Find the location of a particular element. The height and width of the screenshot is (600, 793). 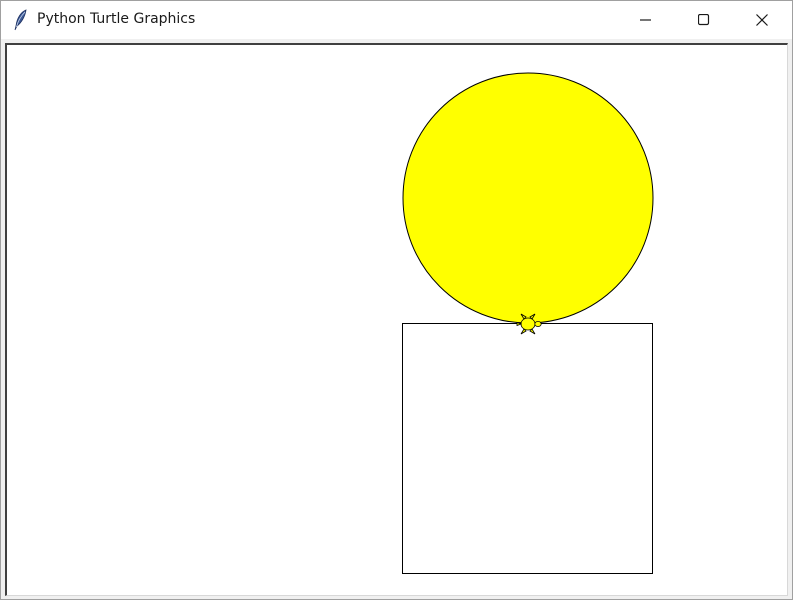

title-bar: Python Turtle Graphics is located at coordinates (396, 20).